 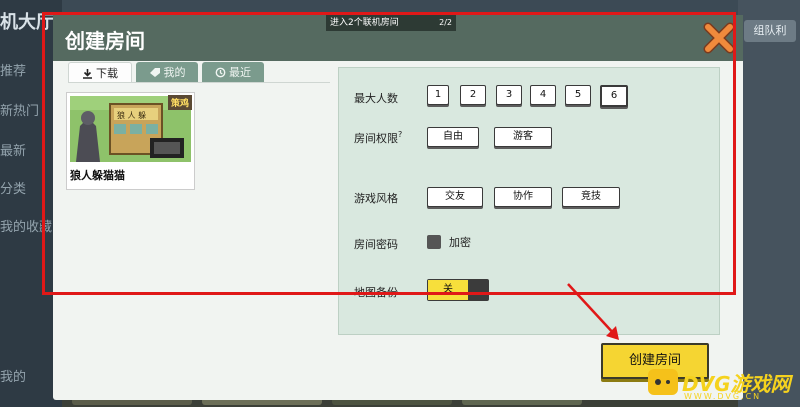 I want to click on gamepad-icon, so click(x=663, y=382).